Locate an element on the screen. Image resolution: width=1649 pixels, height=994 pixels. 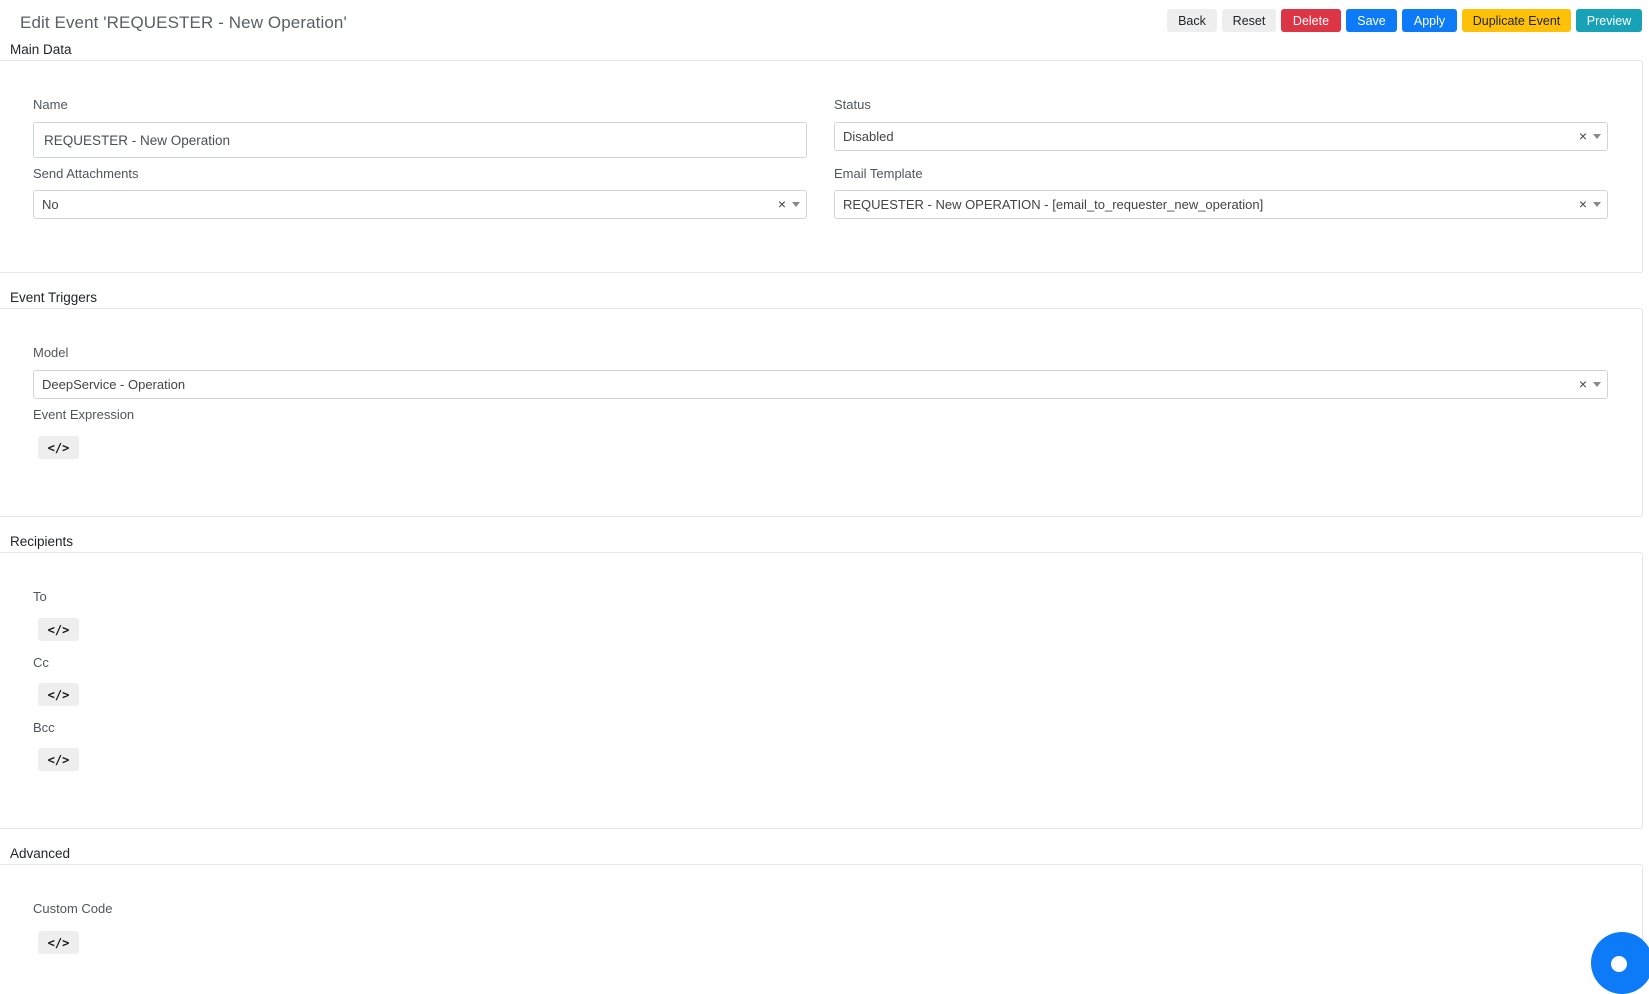
status-value: Disabled is located at coordinates (868, 136).